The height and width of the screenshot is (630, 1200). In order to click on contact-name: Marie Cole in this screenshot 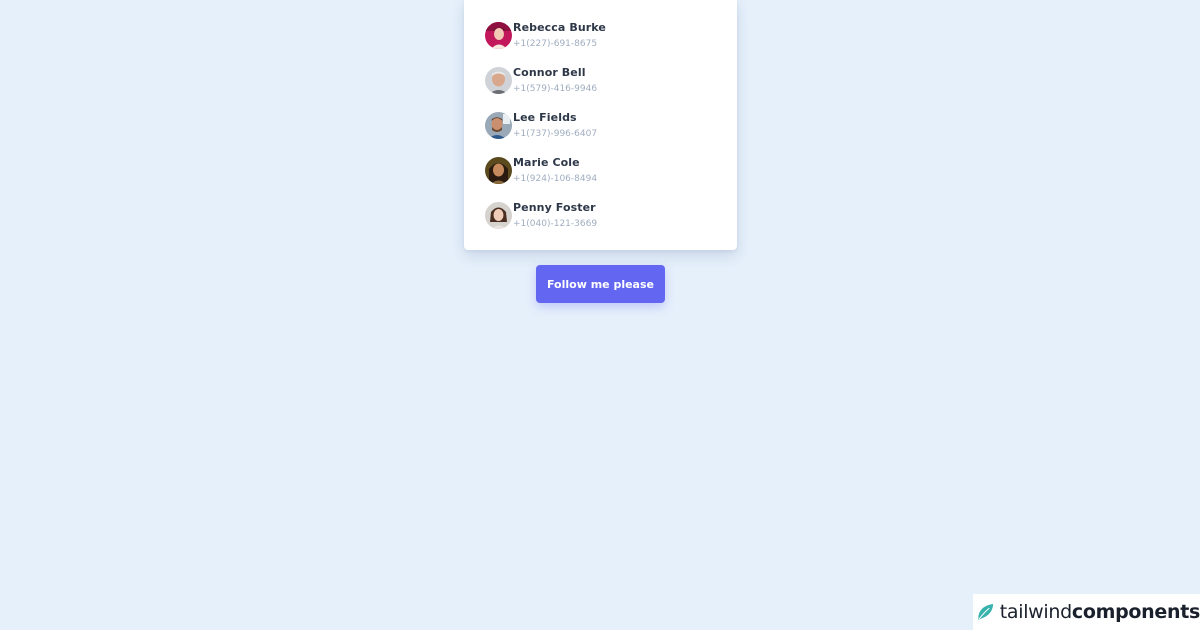, I will do `click(546, 162)`.